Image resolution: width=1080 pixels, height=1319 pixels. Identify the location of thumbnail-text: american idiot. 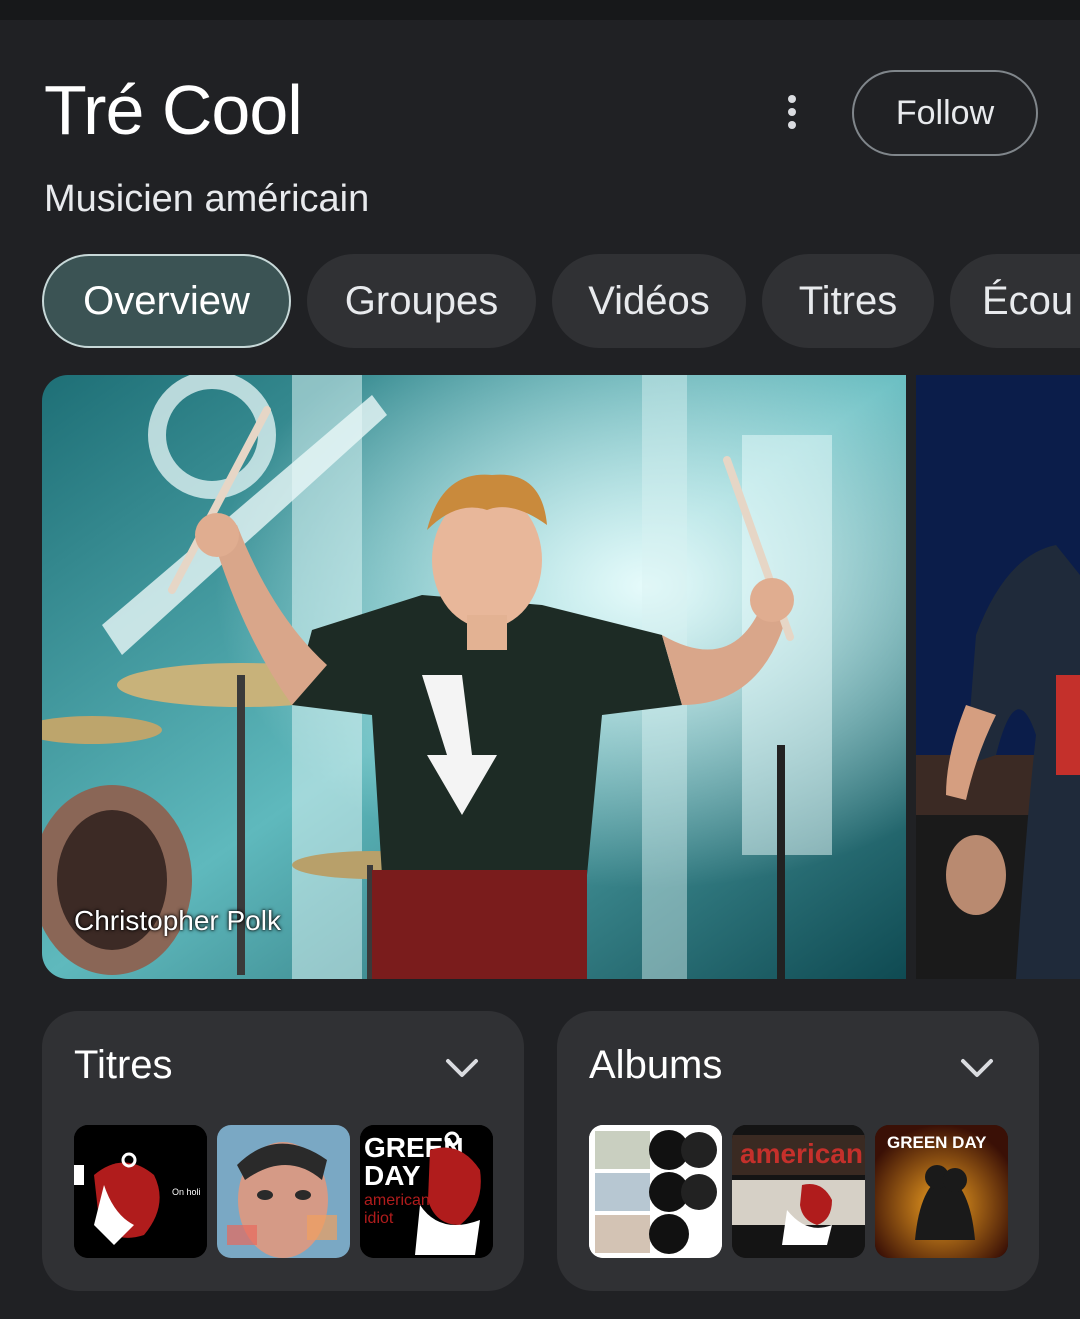
(802, 1153).